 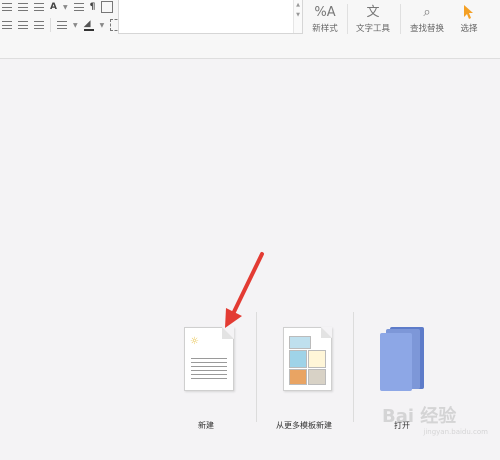 I want to click on show-marks-icon: ¶, so click(x=93, y=7).